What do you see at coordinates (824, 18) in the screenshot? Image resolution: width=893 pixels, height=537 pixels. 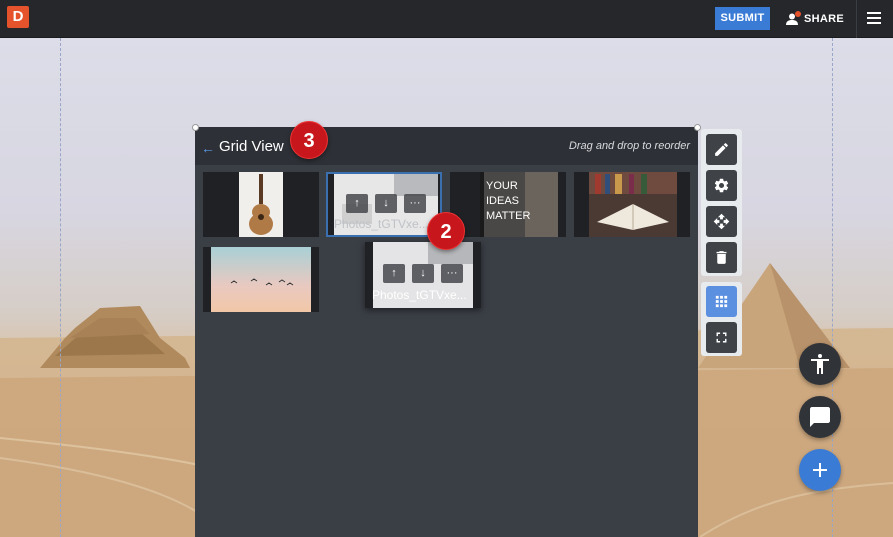 I see `share-label: SHARE` at bounding box center [824, 18].